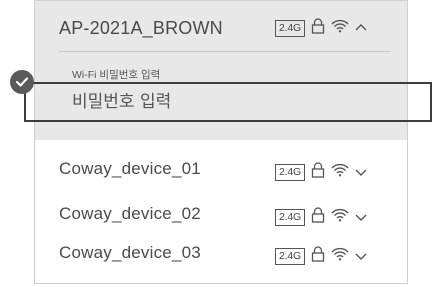 Image resolution: width=436 pixels, height=287 pixels. What do you see at coordinates (225, 51) in the screenshot?
I see `divider` at bounding box center [225, 51].